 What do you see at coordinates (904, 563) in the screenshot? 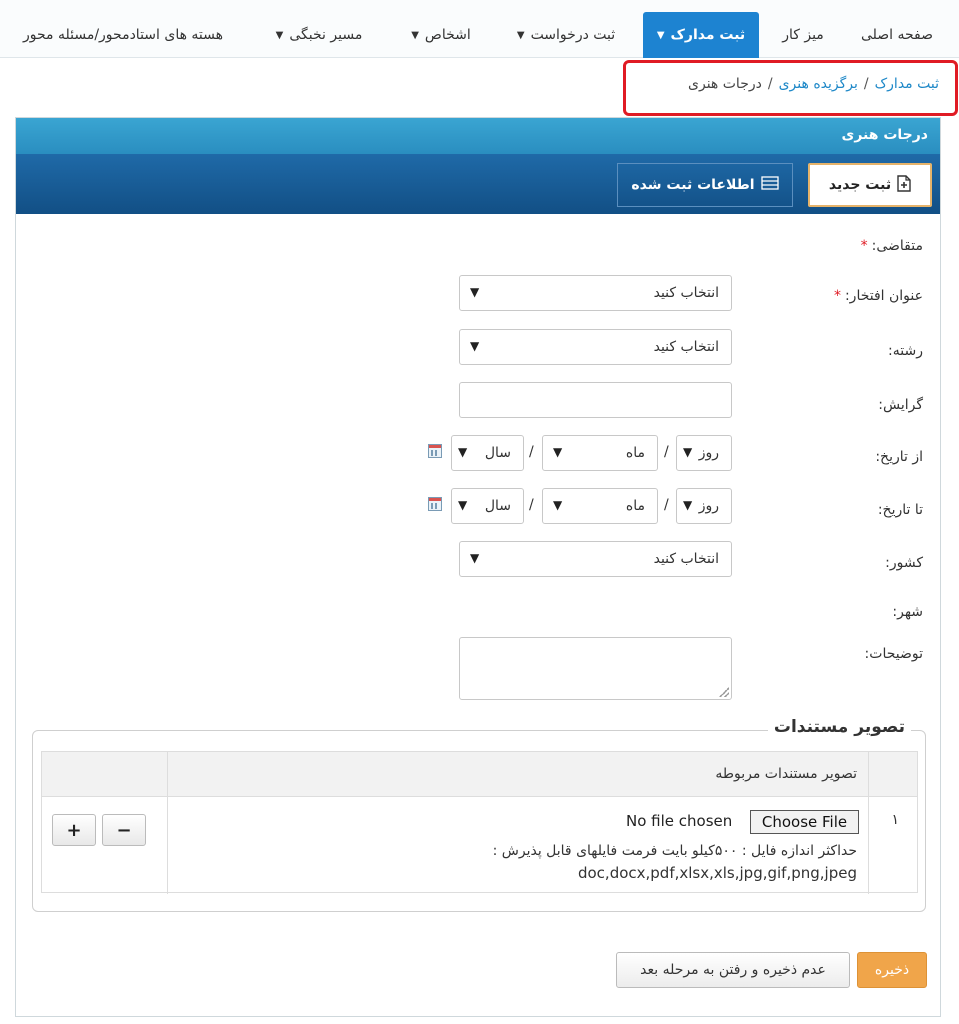
I see `country-label: کشور:` at bounding box center [904, 563].